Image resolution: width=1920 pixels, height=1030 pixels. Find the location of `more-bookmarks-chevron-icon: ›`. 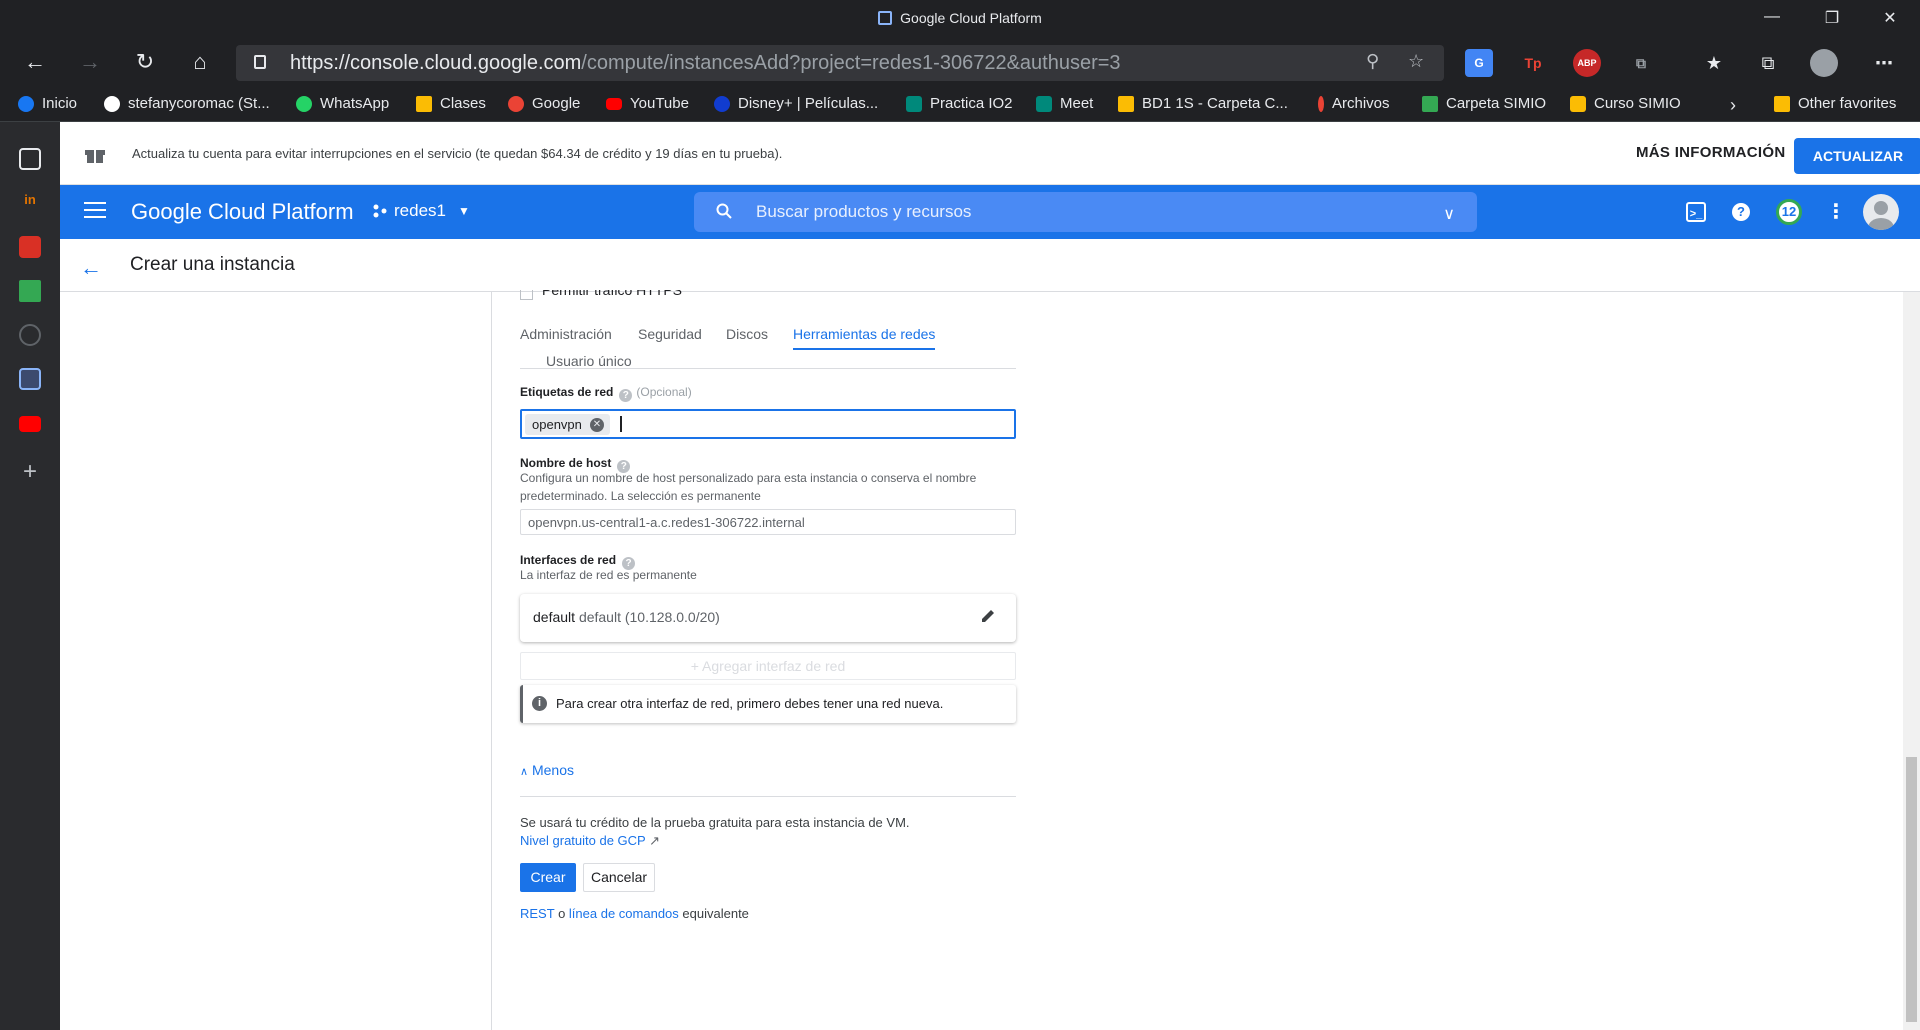

more-bookmarks-chevron-icon: › is located at coordinates (1733, 105).